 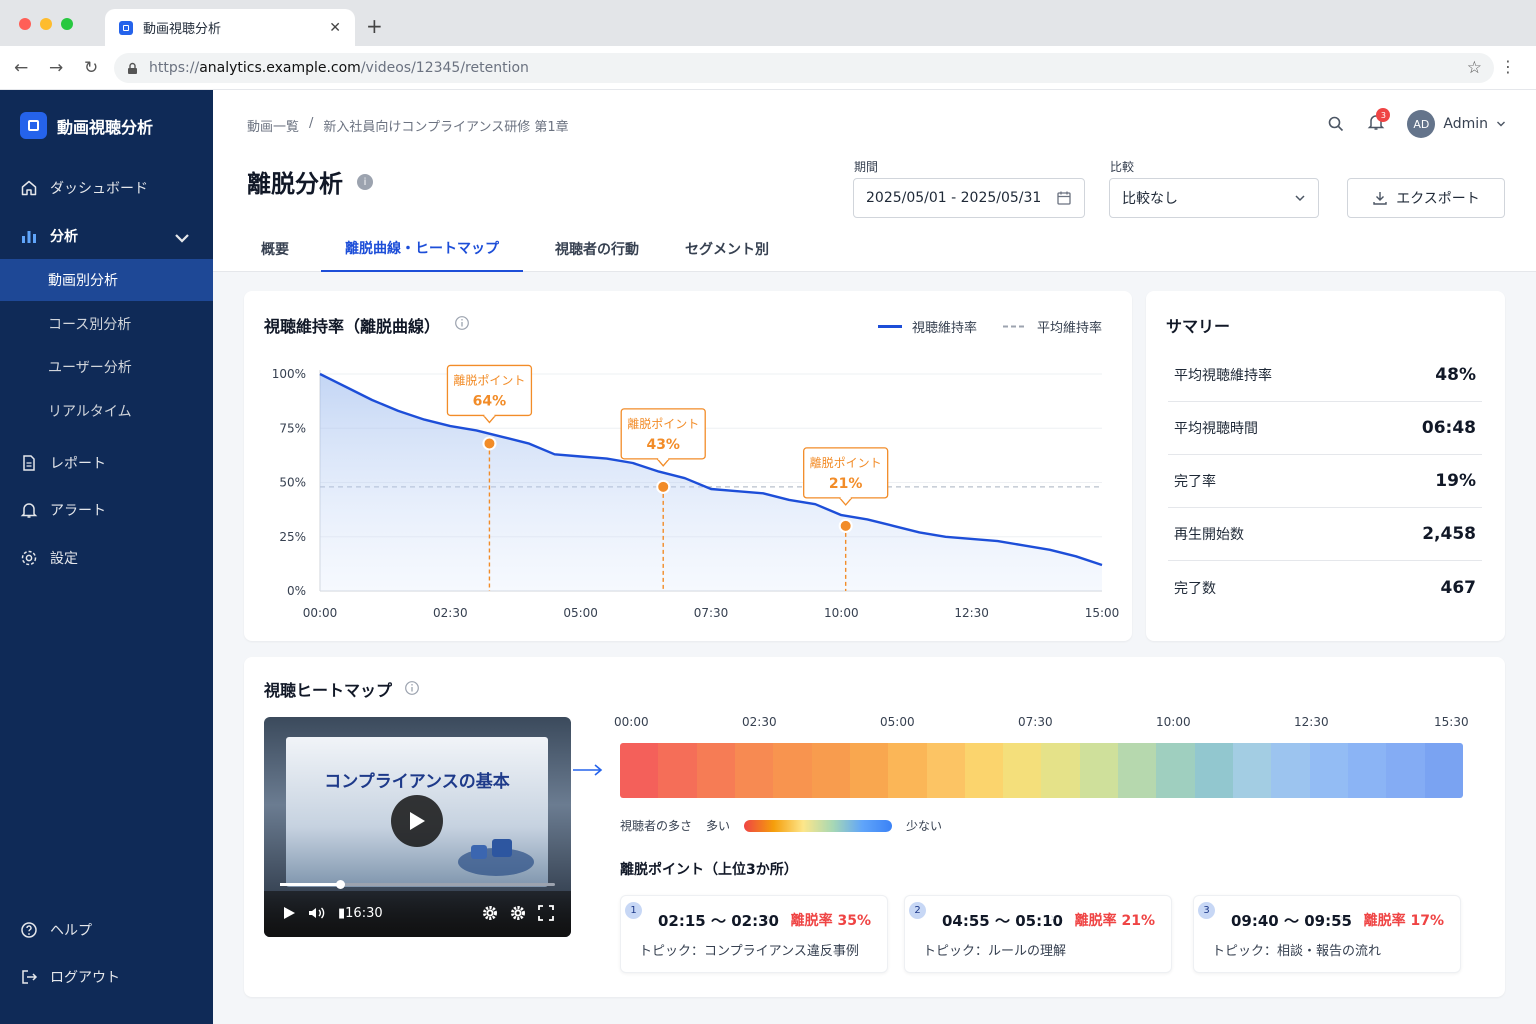 What do you see at coordinates (21, 68) in the screenshot?
I see `back-icon: ←` at bounding box center [21, 68].